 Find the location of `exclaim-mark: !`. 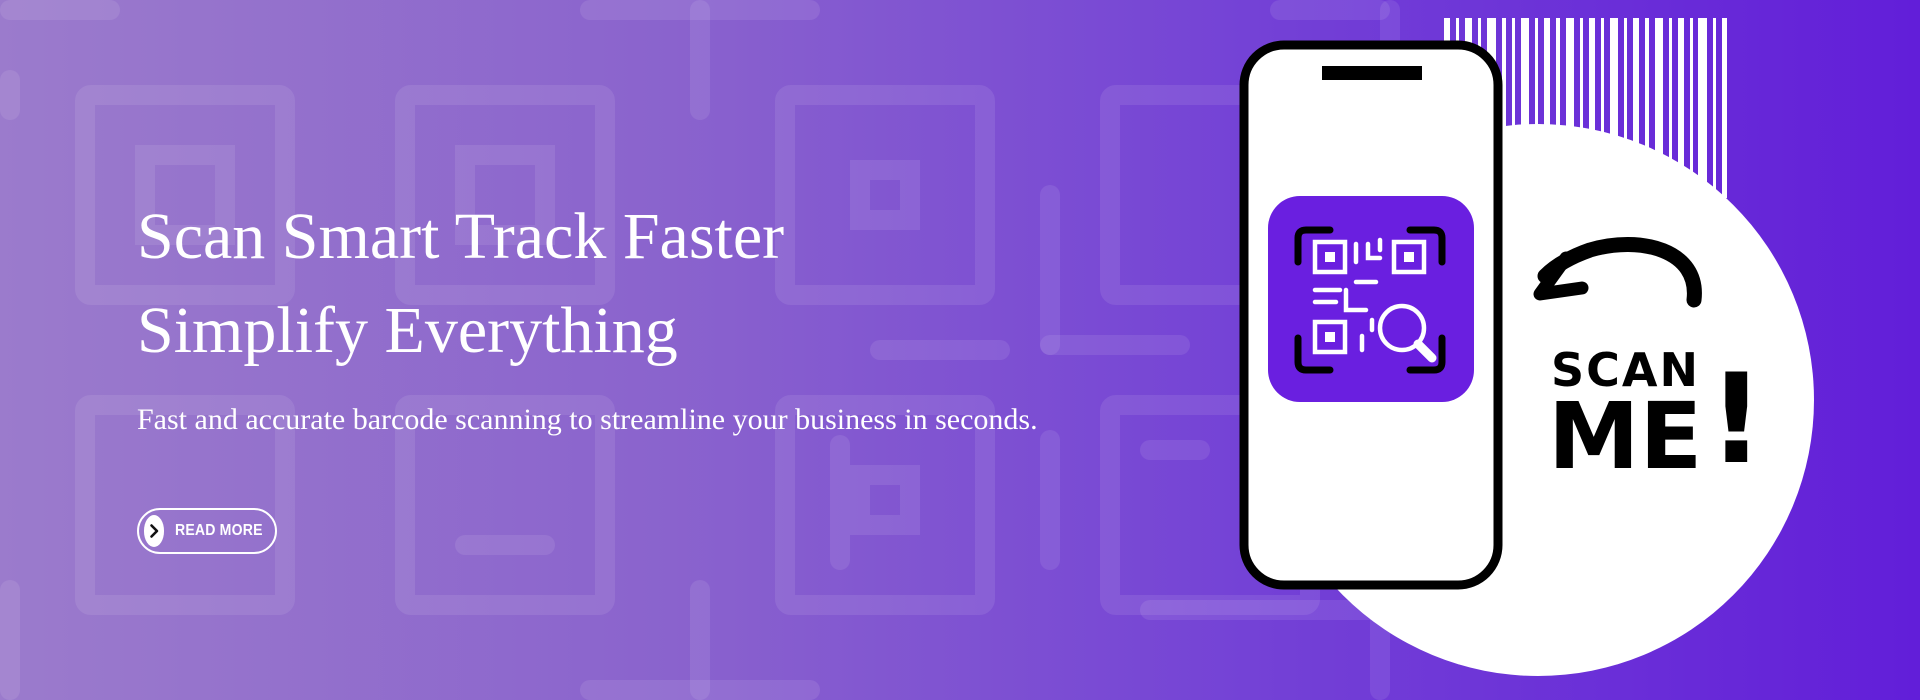

exclaim-mark: ! is located at coordinates (1736, 420).